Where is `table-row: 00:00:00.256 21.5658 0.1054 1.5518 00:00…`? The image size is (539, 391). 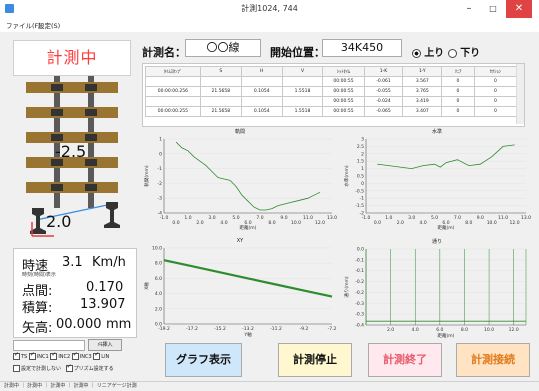
table-row: 00:00:00.256 21.5658 0.1054 1.5518 00:00… is located at coordinates (331, 91).